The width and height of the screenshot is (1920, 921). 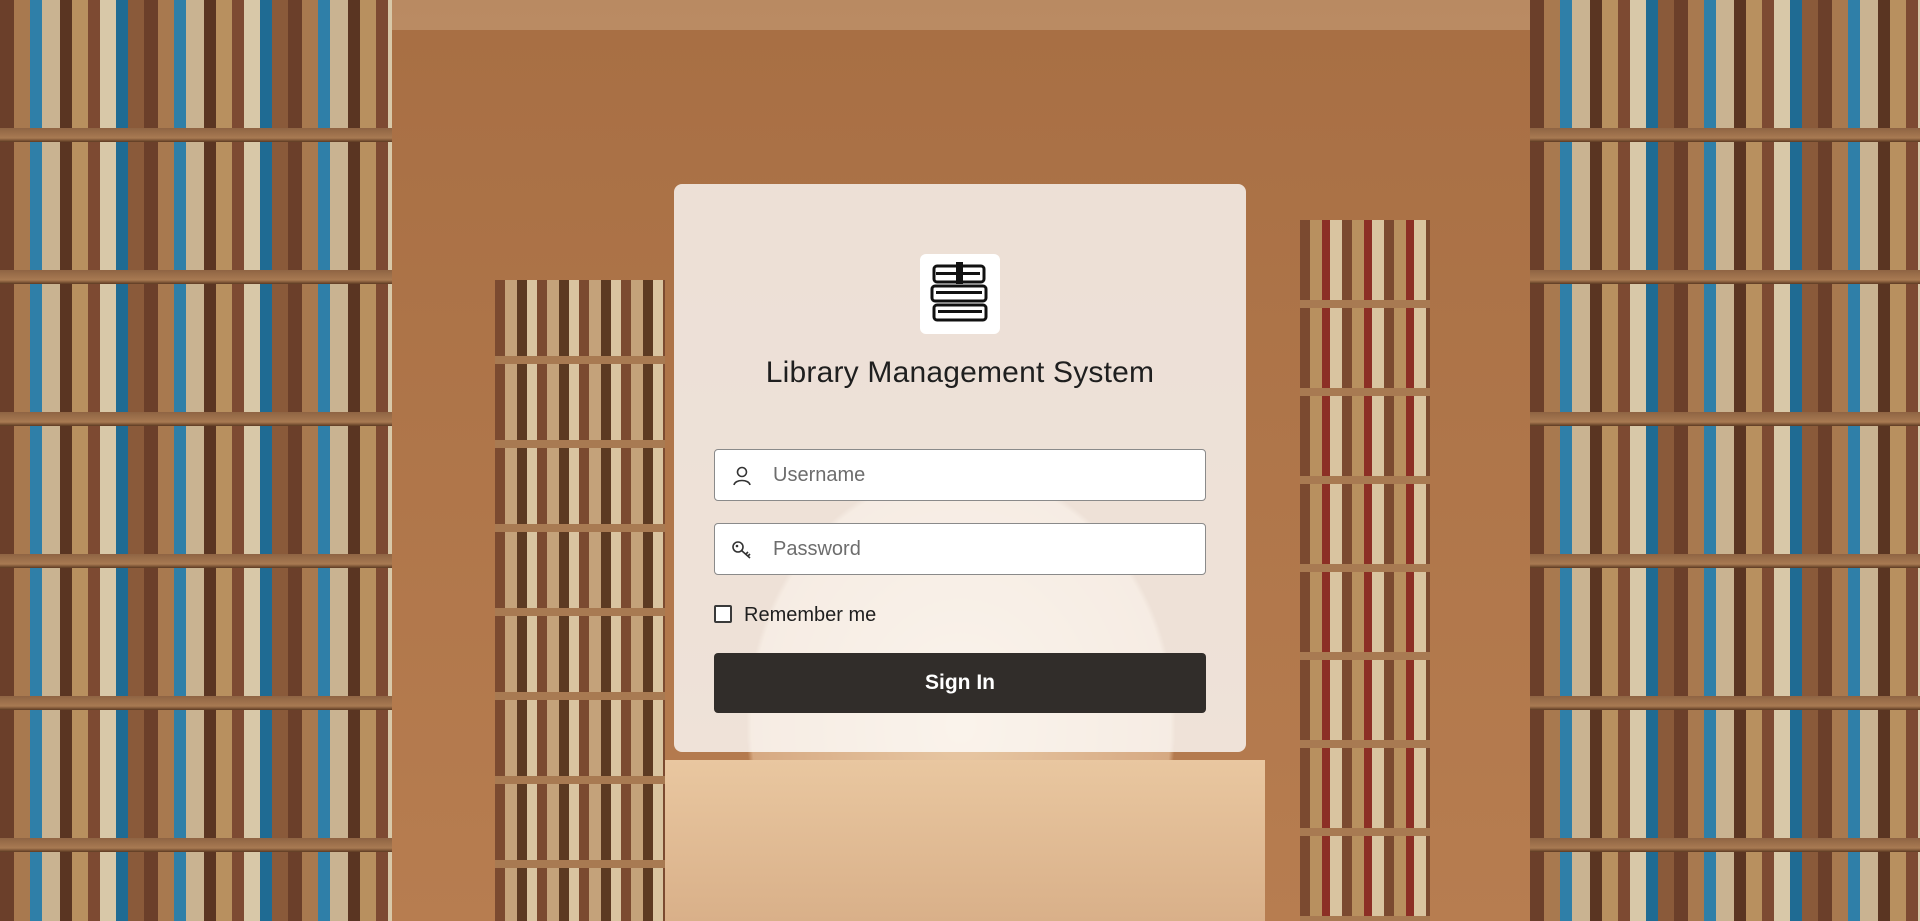 What do you see at coordinates (1365, 570) in the screenshot?
I see `bookshelf-inner-right` at bounding box center [1365, 570].